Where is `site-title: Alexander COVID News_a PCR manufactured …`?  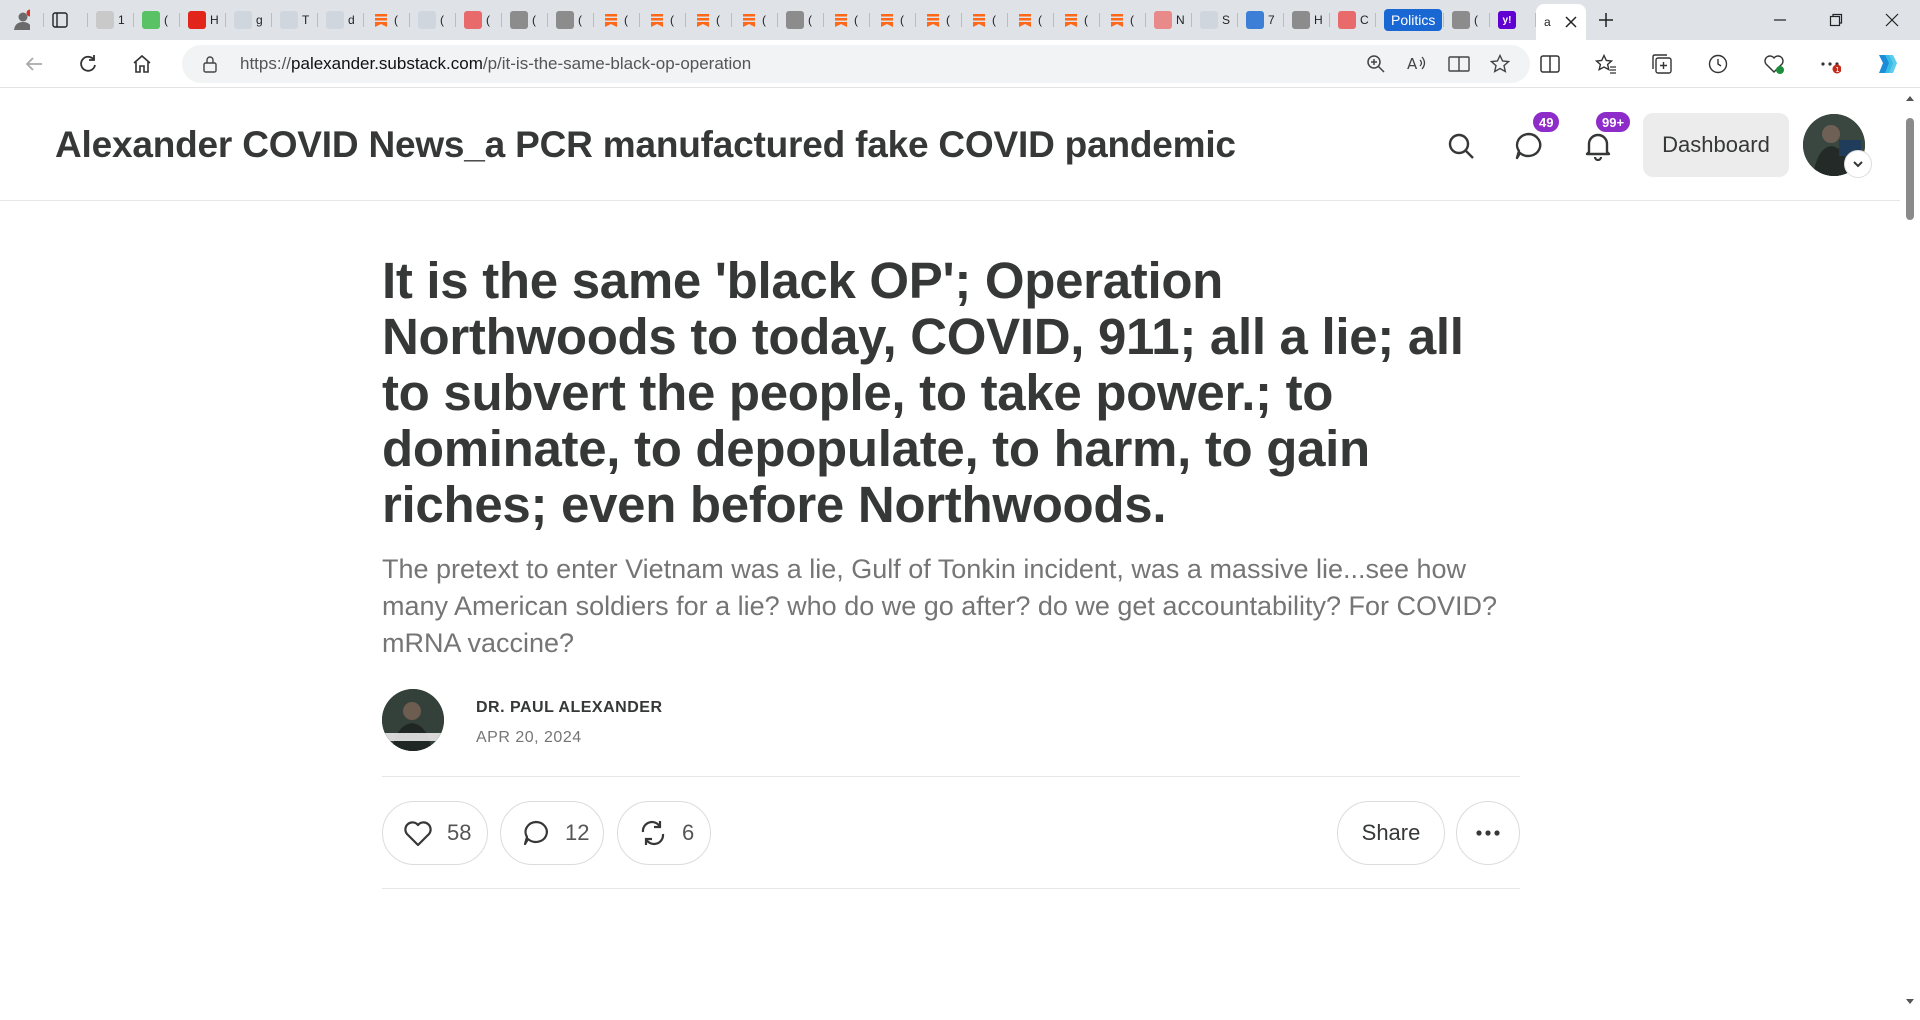
site-title: Alexander COVID News_a PCR manufactured … is located at coordinates (645, 145).